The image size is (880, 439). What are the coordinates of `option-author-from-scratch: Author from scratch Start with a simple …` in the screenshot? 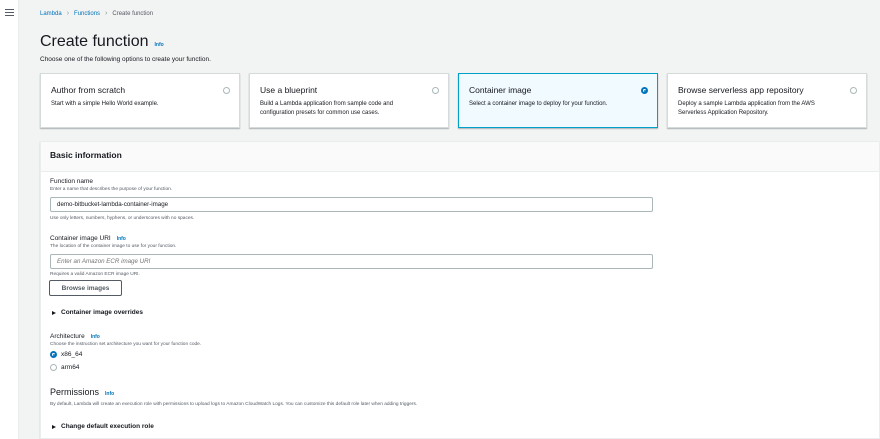 It's located at (140, 100).